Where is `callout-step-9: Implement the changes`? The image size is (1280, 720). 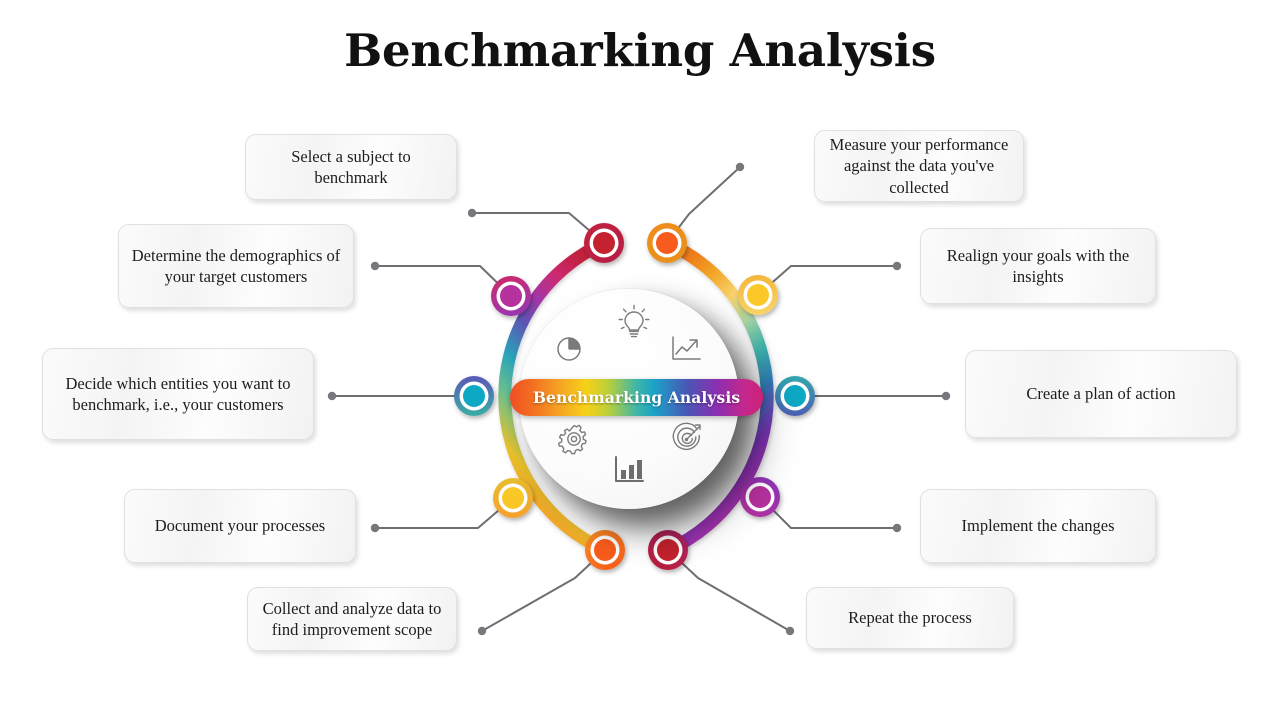 callout-step-9: Implement the changes is located at coordinates (1038, 526).